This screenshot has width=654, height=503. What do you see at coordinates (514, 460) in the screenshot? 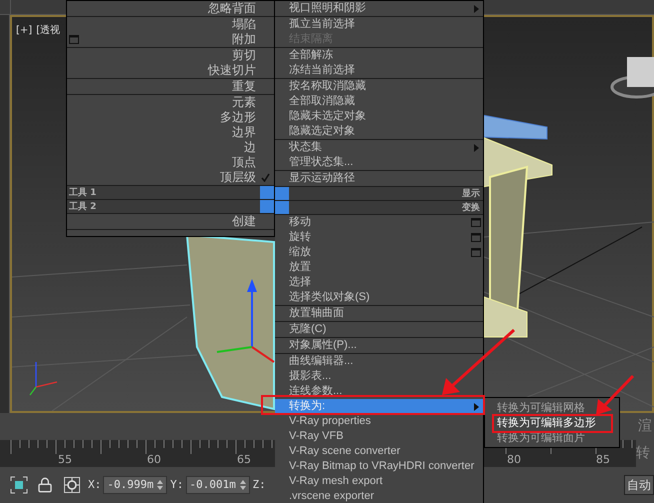
I see `ruler-label: 80` at bounding box center [514, 460].